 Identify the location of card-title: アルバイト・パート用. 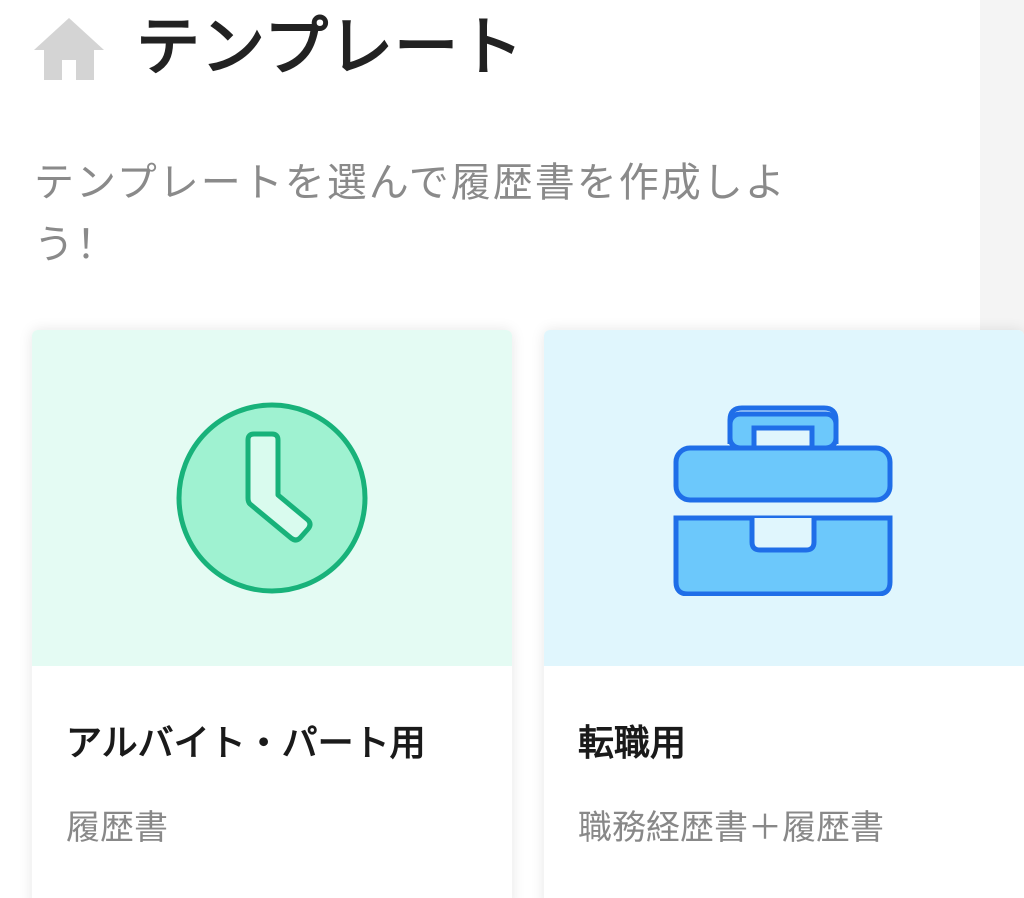
(246, 743).